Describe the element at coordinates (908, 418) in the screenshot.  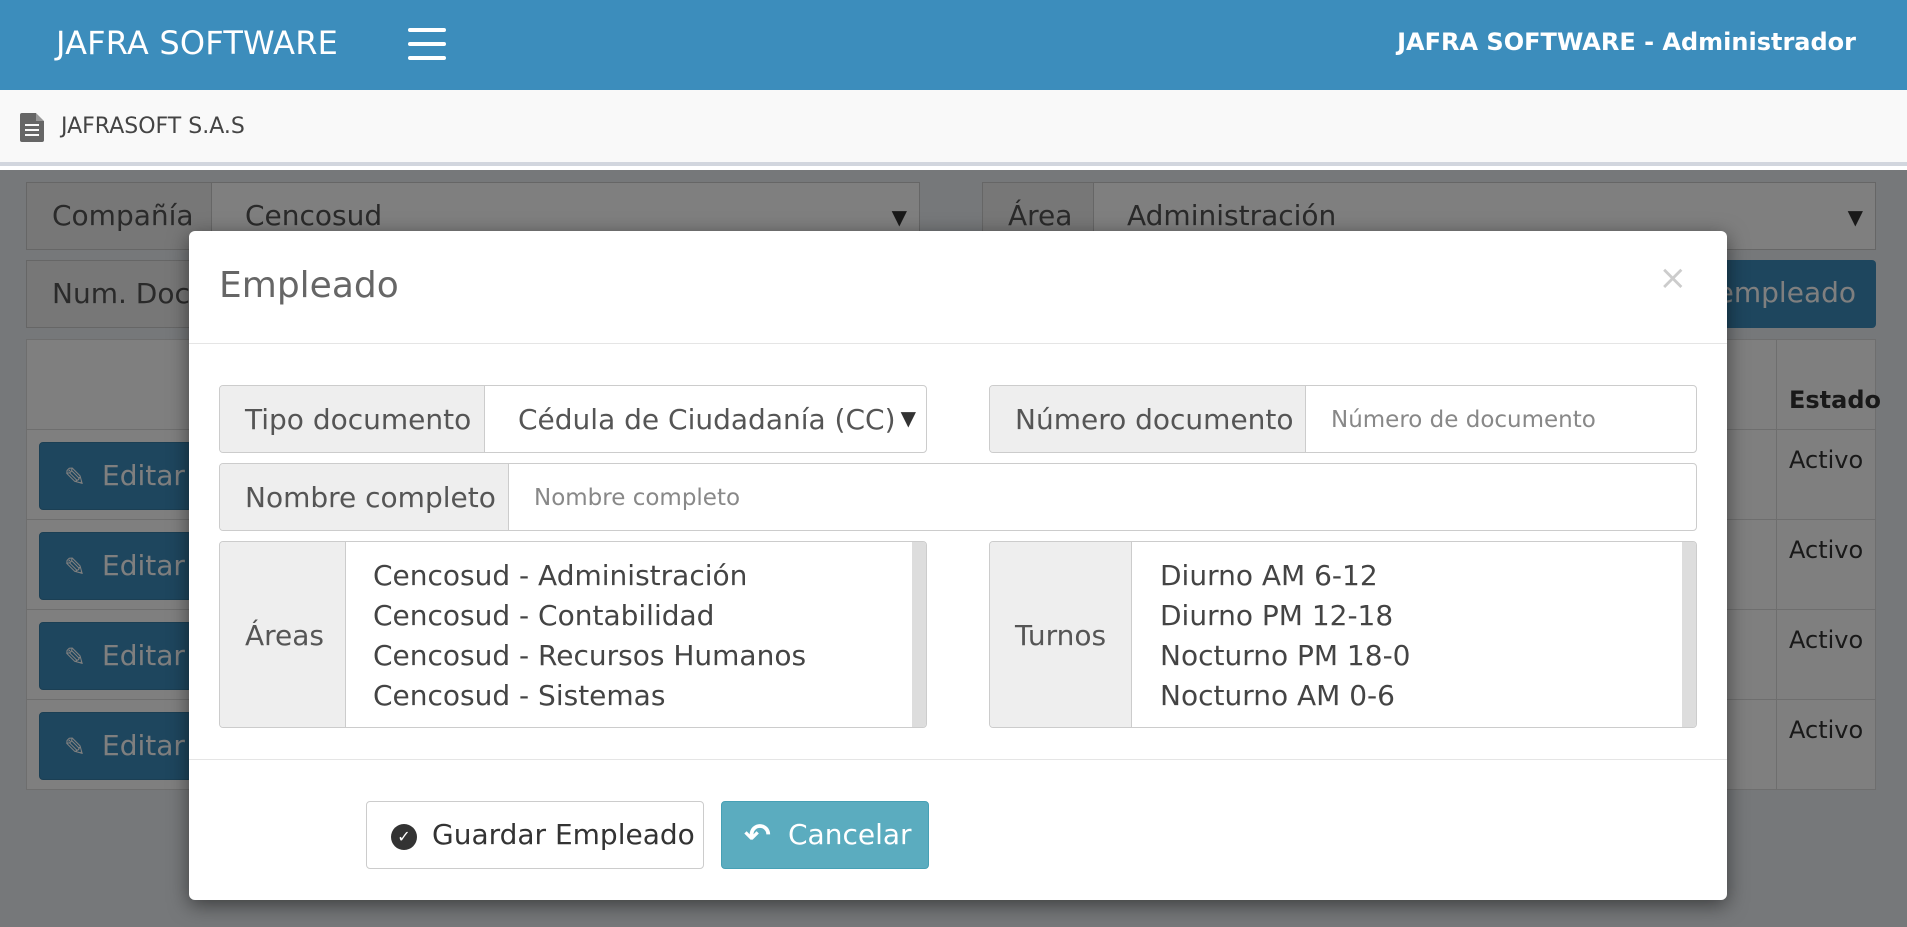
I see `chevron-down-icon: ▼` at that location.